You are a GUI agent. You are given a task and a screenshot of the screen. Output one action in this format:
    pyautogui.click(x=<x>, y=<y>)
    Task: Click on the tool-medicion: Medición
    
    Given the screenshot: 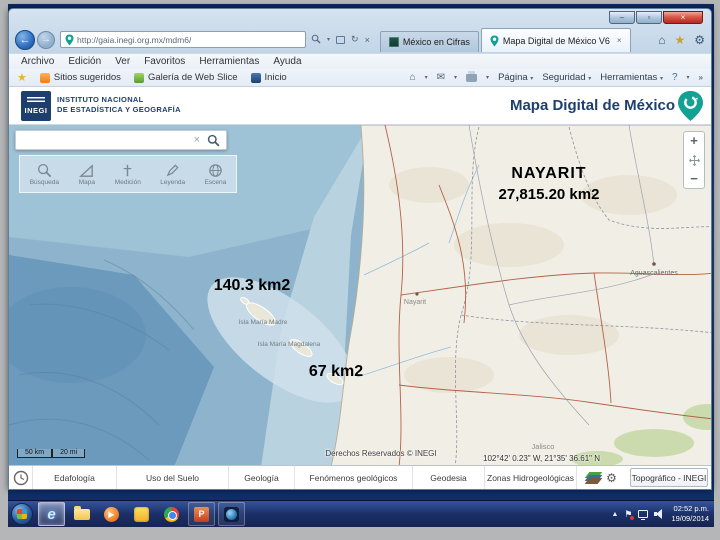 What is the action you would take?
    pyautogui.click(x=128, y=174)
    